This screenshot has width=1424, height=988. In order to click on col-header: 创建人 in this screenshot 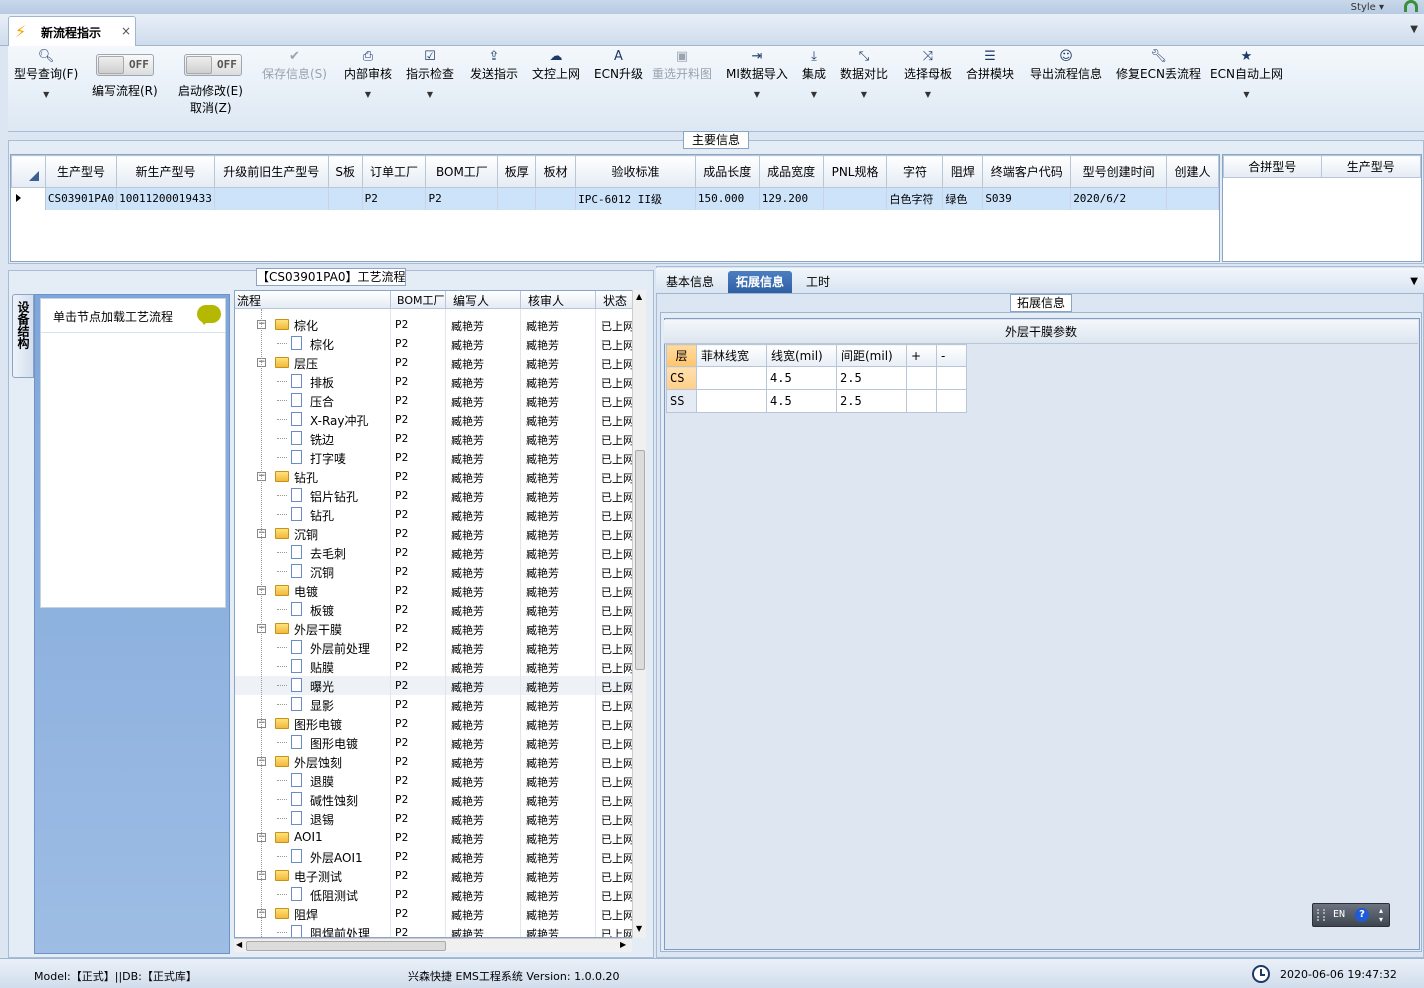, I will do `click(1192, 171)`.